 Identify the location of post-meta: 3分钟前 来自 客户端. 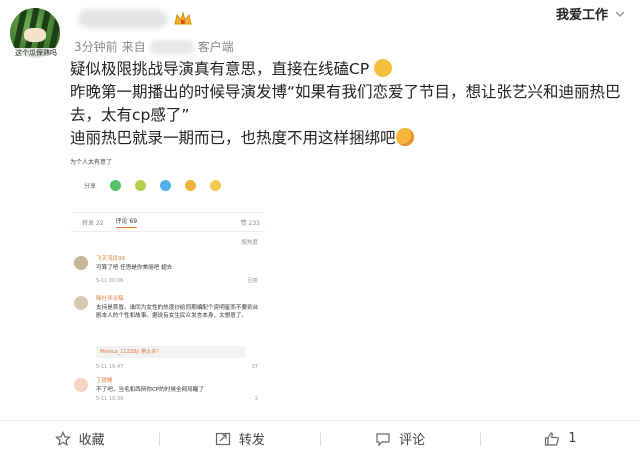
(154, 46).